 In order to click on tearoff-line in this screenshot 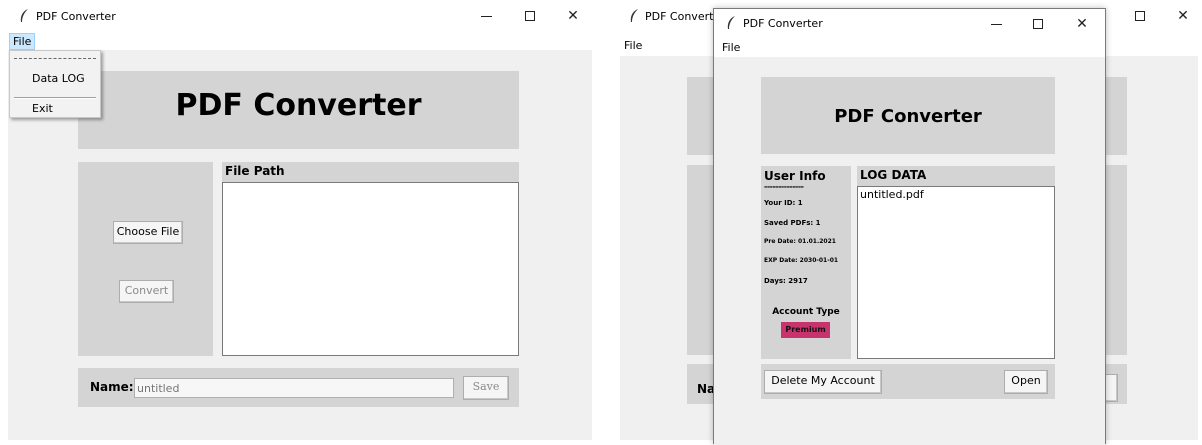, I will do `click(55, 58)`.